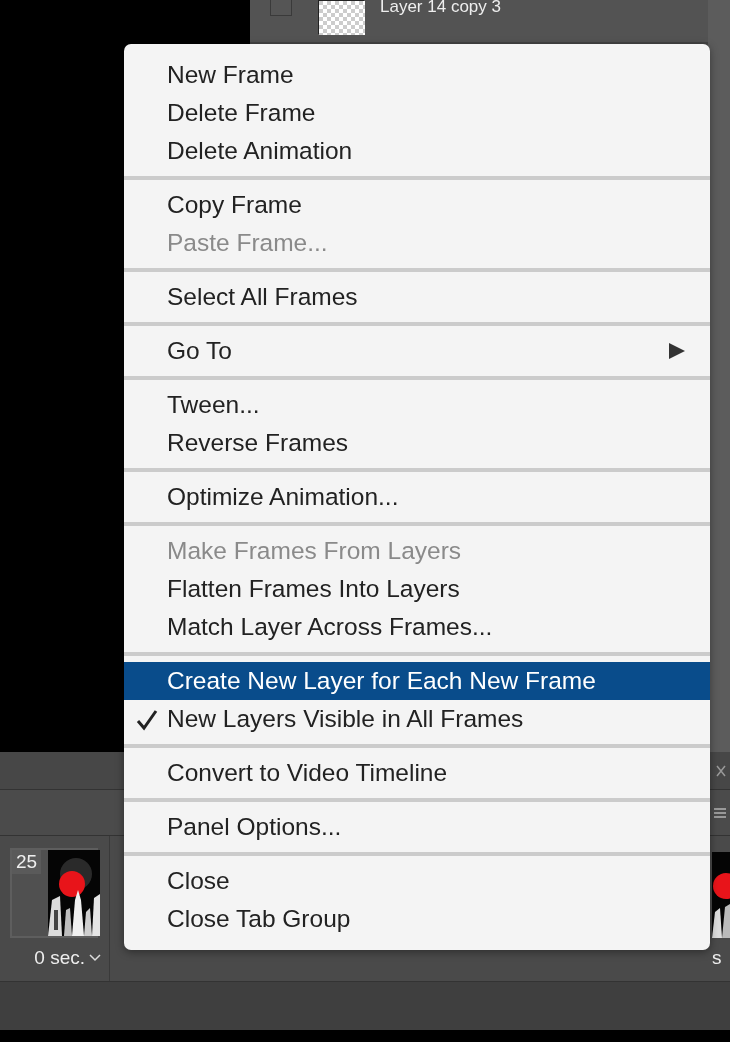 The width and height of the screenshot is (730, 1042). What do you see at coordinates (27, 862) in the screenshot?
I see `frame-number: 25` at bounding box center [27, 862].